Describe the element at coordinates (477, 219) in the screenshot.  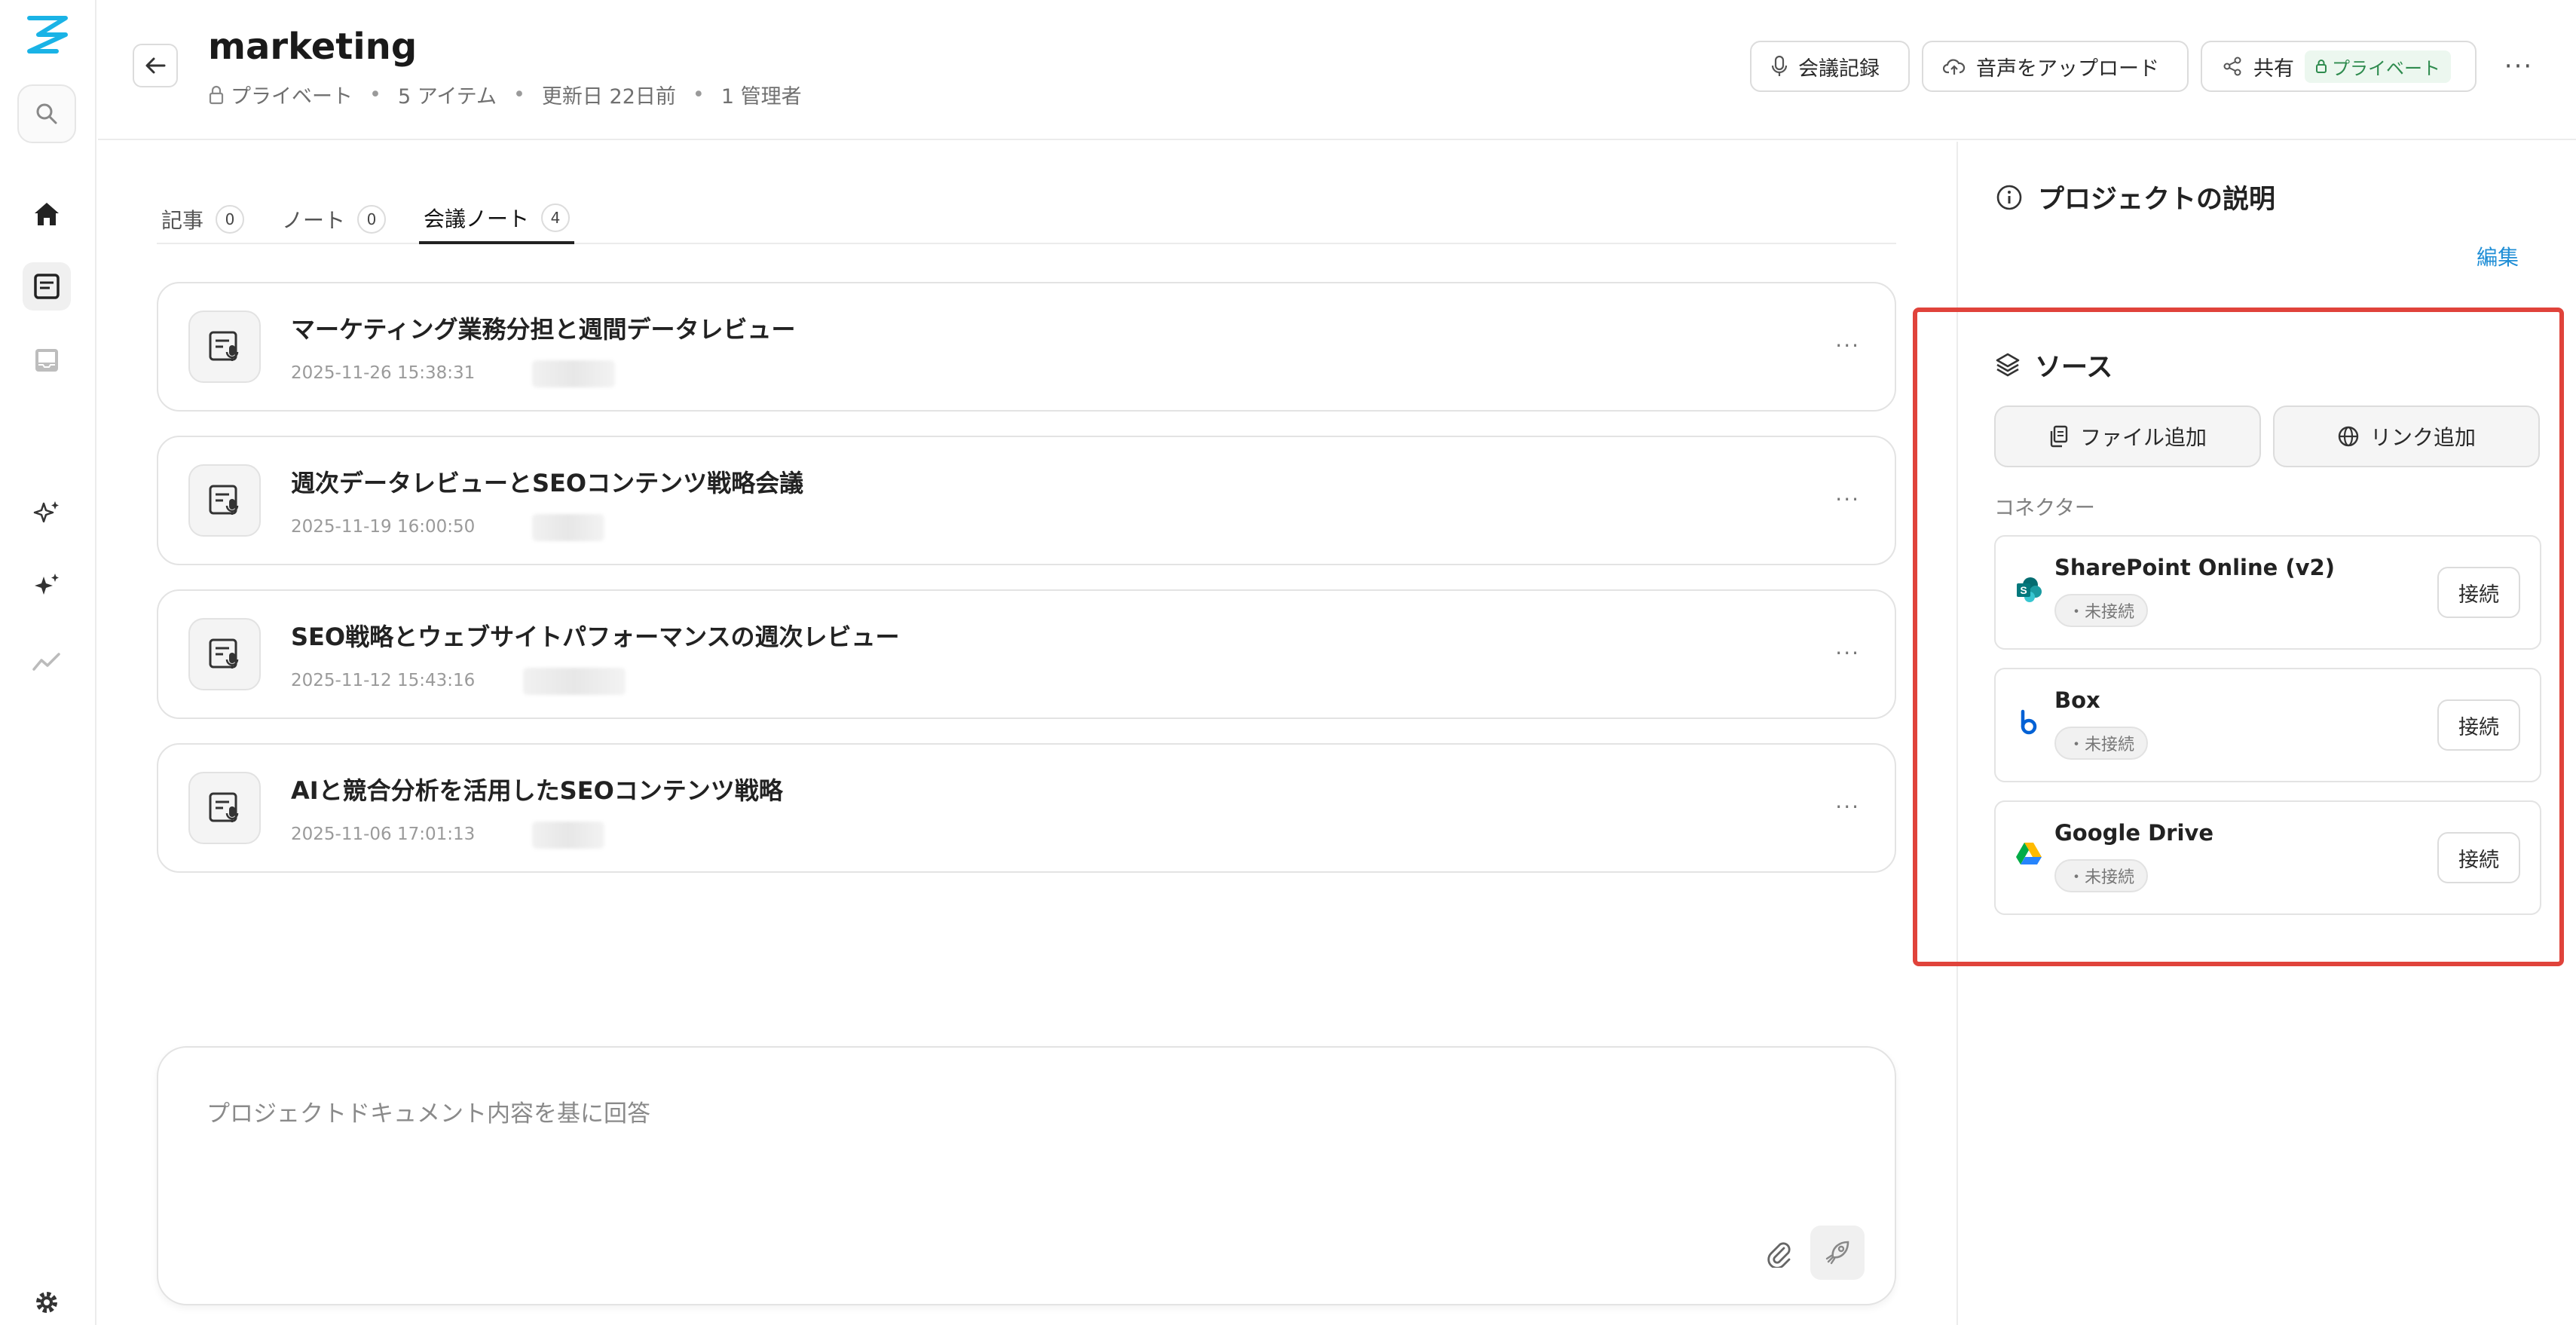
I see `tab-label: 会議ノート` at that location.